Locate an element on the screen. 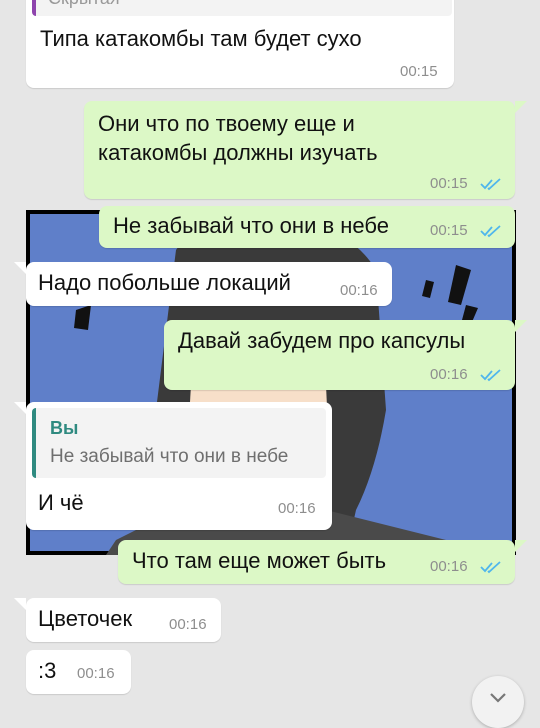 Image resolution: width=540 pixels, height=728 pixels. message-outgoing: Давай забудем про капсулы 00:16 is located at coordinates (339, 355).